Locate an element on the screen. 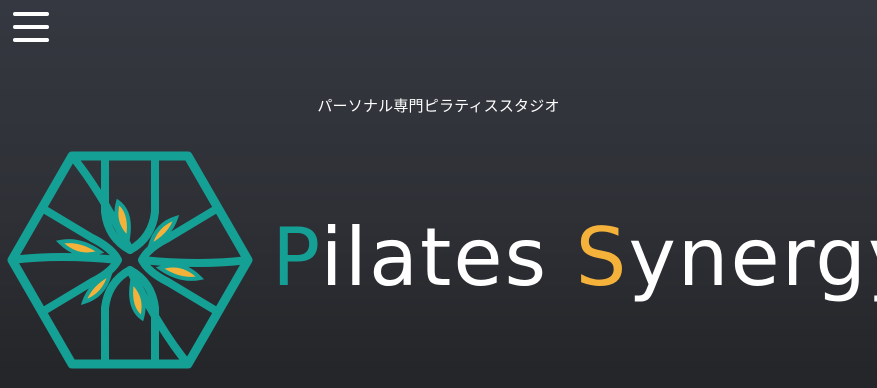  menu-bar-middle is located at coordinates (31, 27).